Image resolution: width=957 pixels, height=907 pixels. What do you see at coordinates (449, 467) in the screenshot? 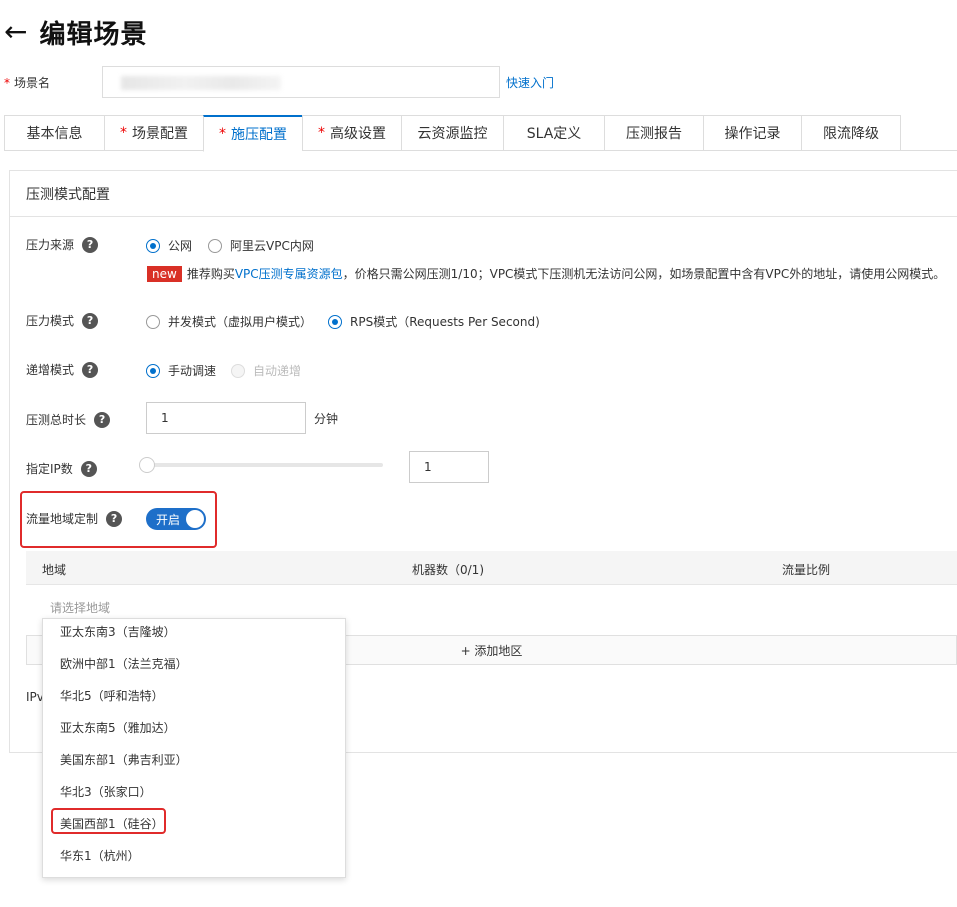
I see `ip-count-input: 1` at bounding box center [449, 467].